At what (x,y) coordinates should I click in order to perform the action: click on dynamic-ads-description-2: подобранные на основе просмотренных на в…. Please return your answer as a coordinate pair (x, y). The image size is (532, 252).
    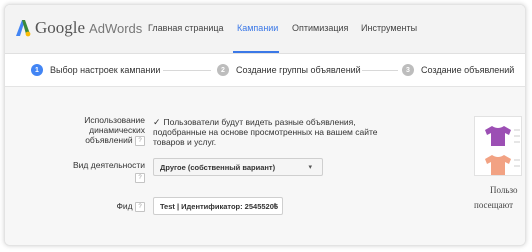
    Looking at the image, I should click on (265, 132).